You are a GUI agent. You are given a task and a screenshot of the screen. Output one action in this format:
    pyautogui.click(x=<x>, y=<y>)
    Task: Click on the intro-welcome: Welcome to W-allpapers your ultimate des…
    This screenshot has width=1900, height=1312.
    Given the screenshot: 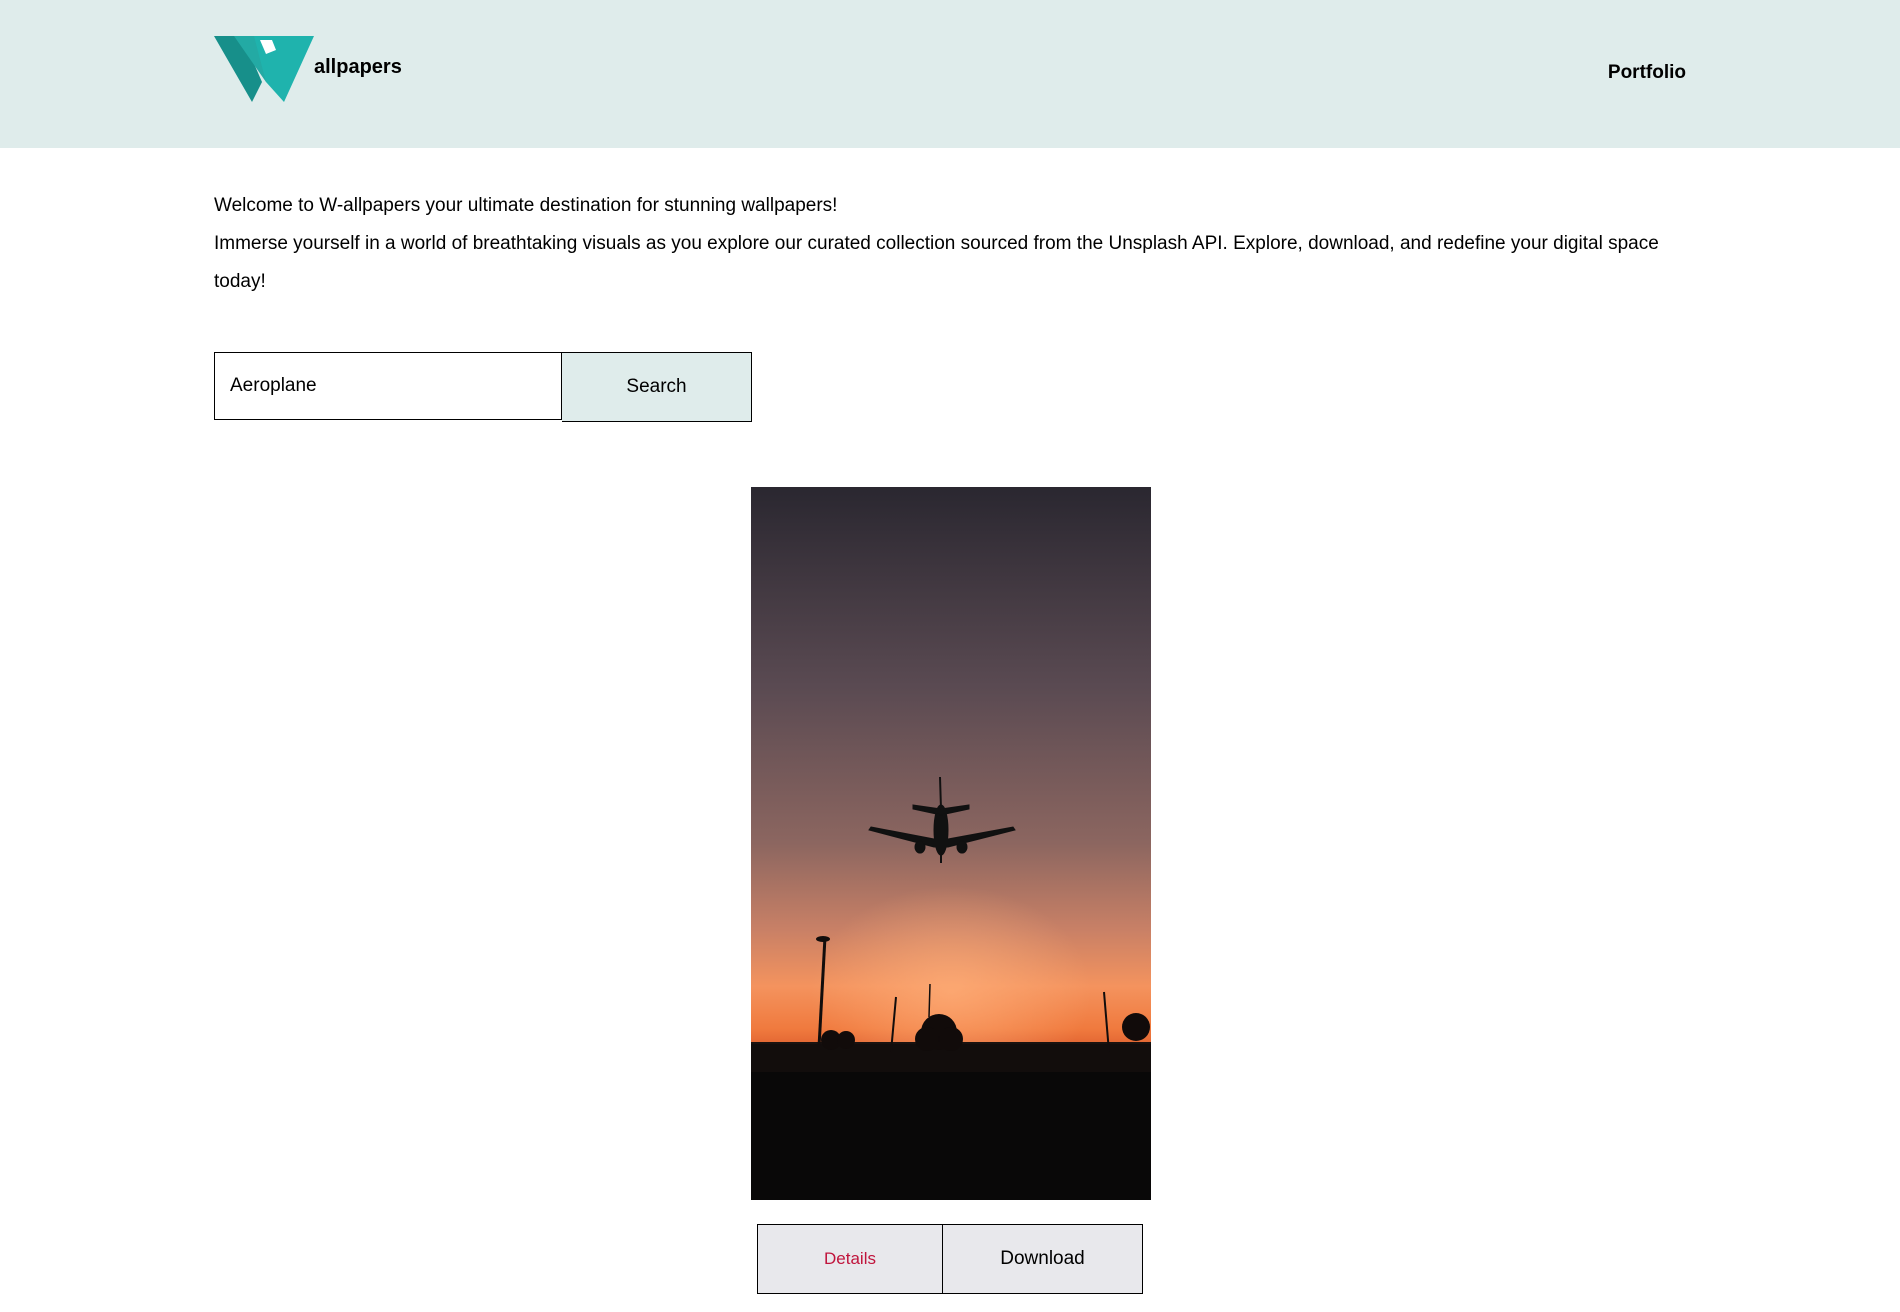 What is the action you would take?
    pyautogui.click(x=526, y=205)
    